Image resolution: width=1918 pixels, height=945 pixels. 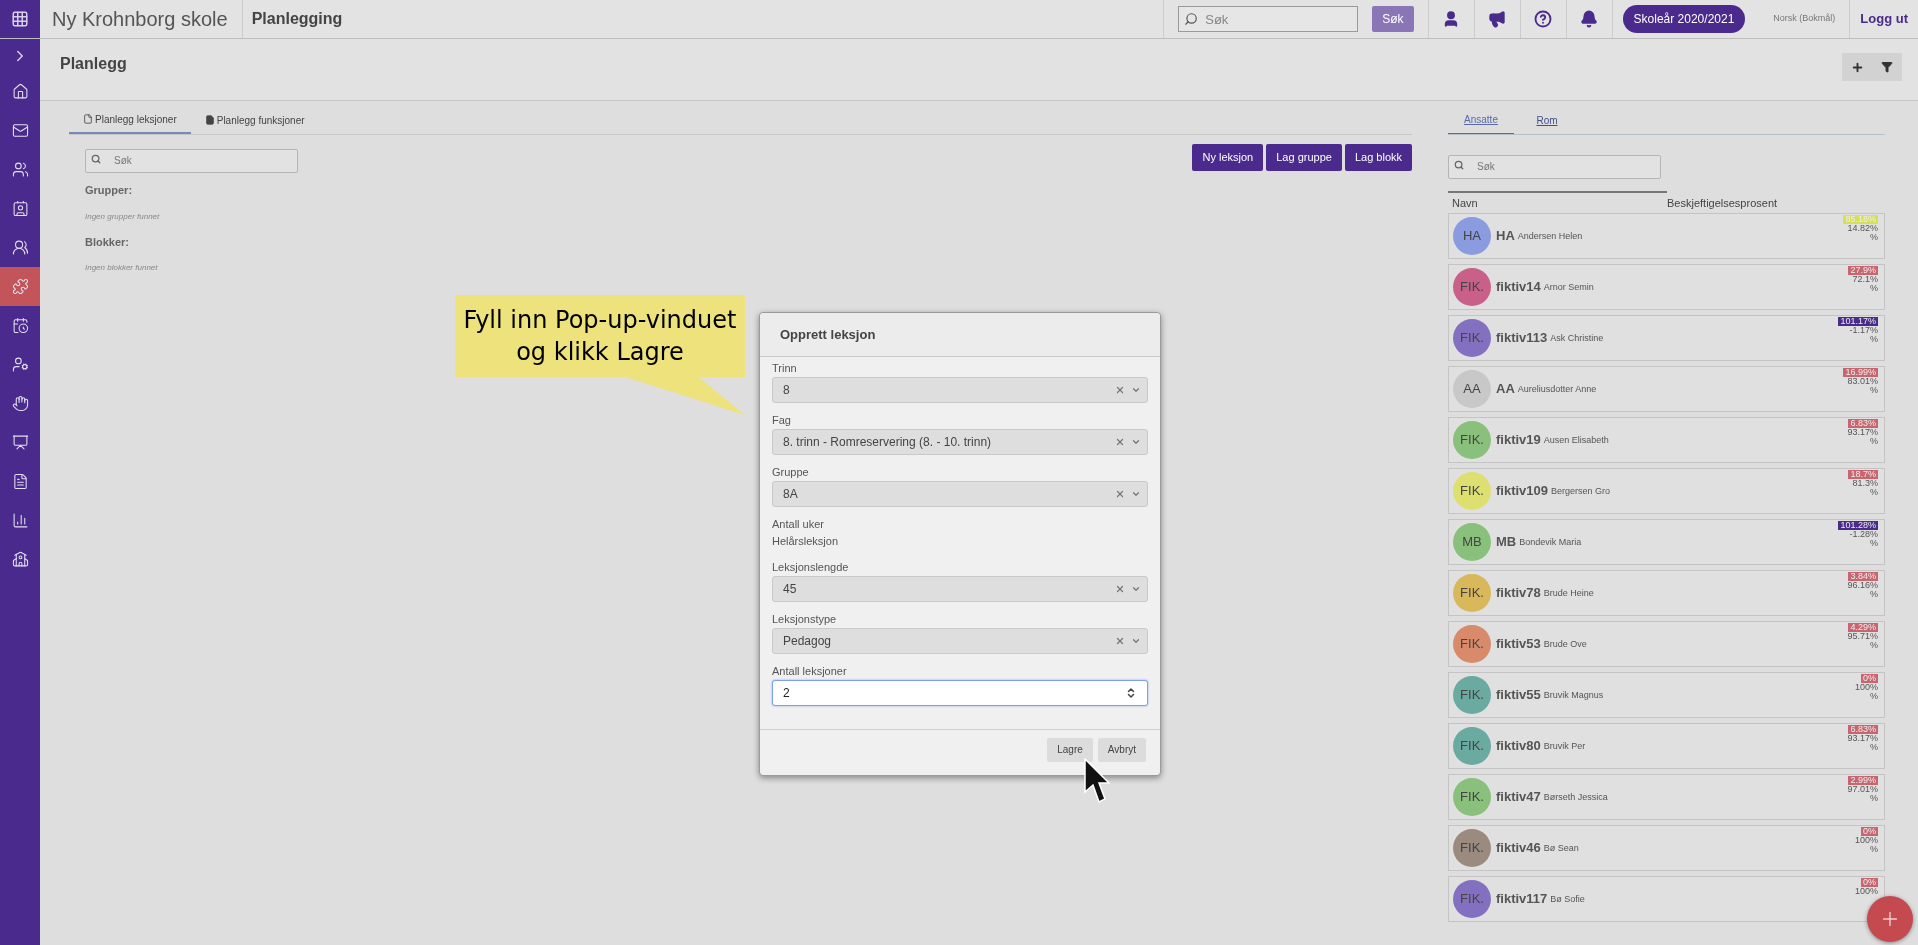 I want to click on percent-value: -1.28%, so click(x=1863, y=534).